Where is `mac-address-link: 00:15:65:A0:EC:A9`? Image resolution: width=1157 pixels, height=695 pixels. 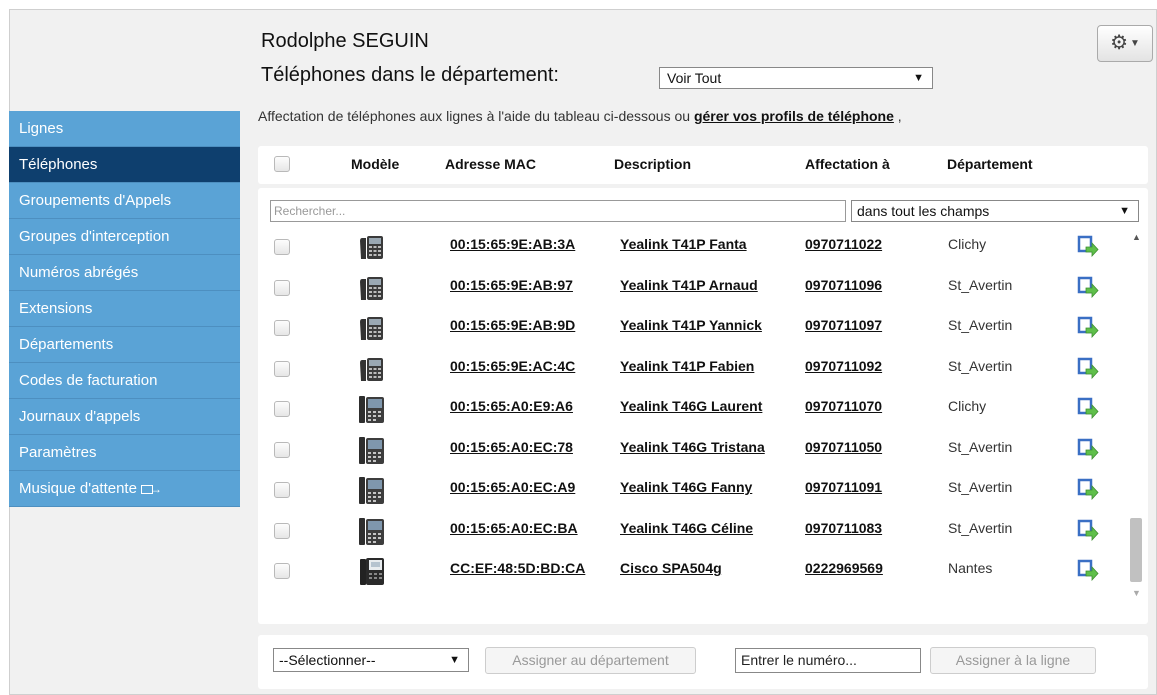 mac-address-link: 00:15:65:A0:EC:A9 is located at coordinates (512, 487).